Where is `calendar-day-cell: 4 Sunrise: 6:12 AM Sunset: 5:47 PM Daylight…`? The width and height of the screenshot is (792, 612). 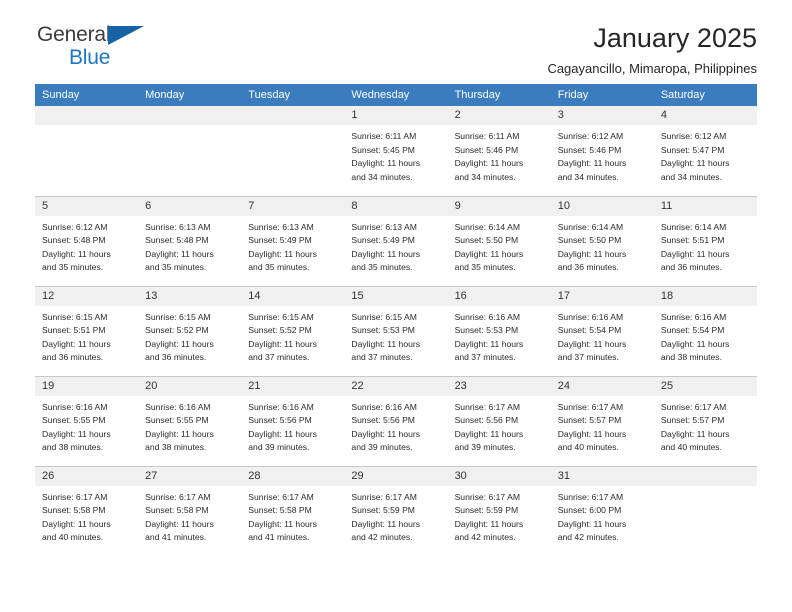 calendar-day-cell: 4 Sunrise: 6:12 AM Sunset: 5:47 PM Daylight… is located at coordinates (705, 151).